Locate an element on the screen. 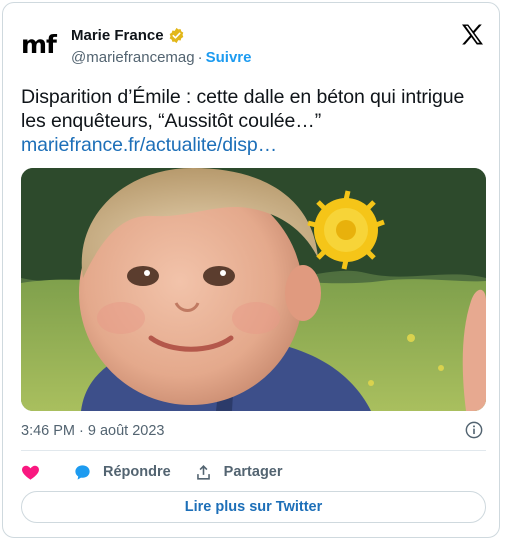 The height and width of the screenshot is (552, 508). speech-bubble-icon is located at coordinates (82, 472).